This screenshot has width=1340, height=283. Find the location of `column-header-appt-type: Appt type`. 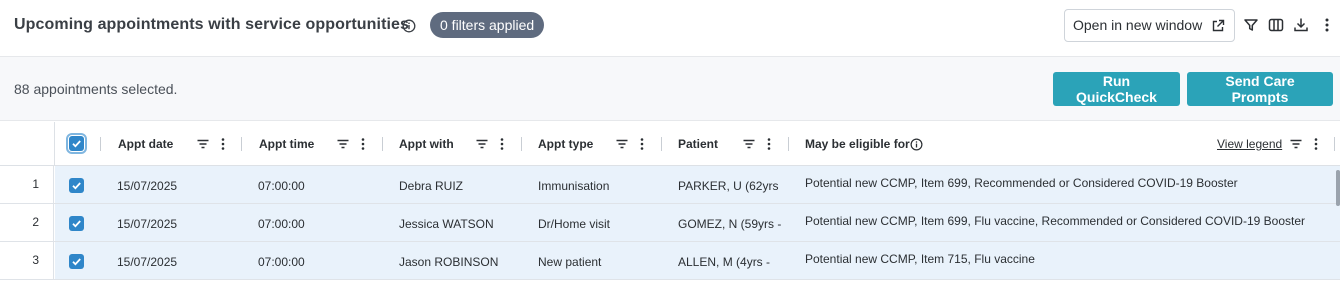

column-header-appt-type: Appt type is located at coordinates (565, 144).